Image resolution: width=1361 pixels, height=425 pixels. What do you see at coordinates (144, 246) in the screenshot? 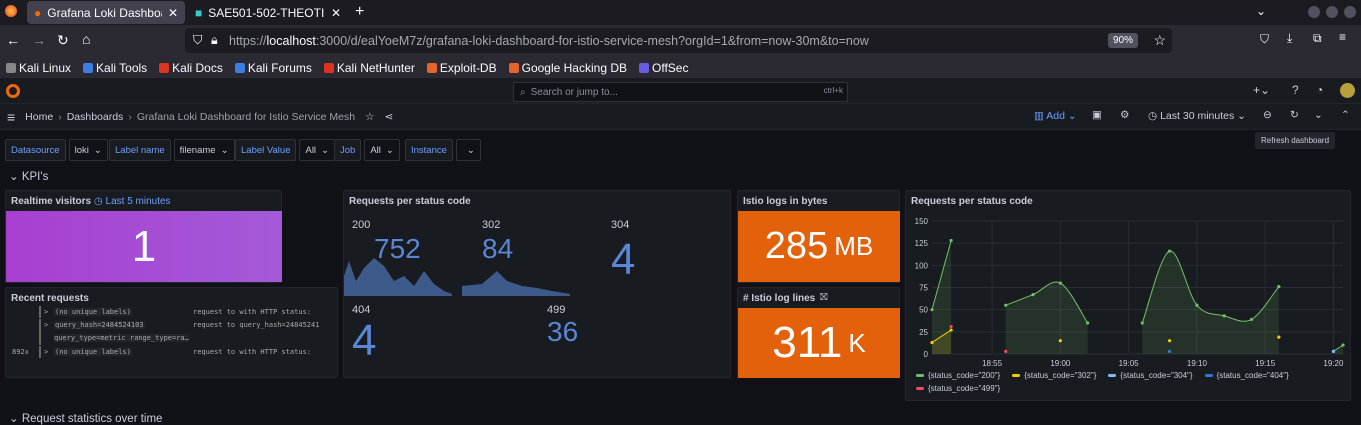
I see `stat-value: 1` at bounding box center [144, 246].